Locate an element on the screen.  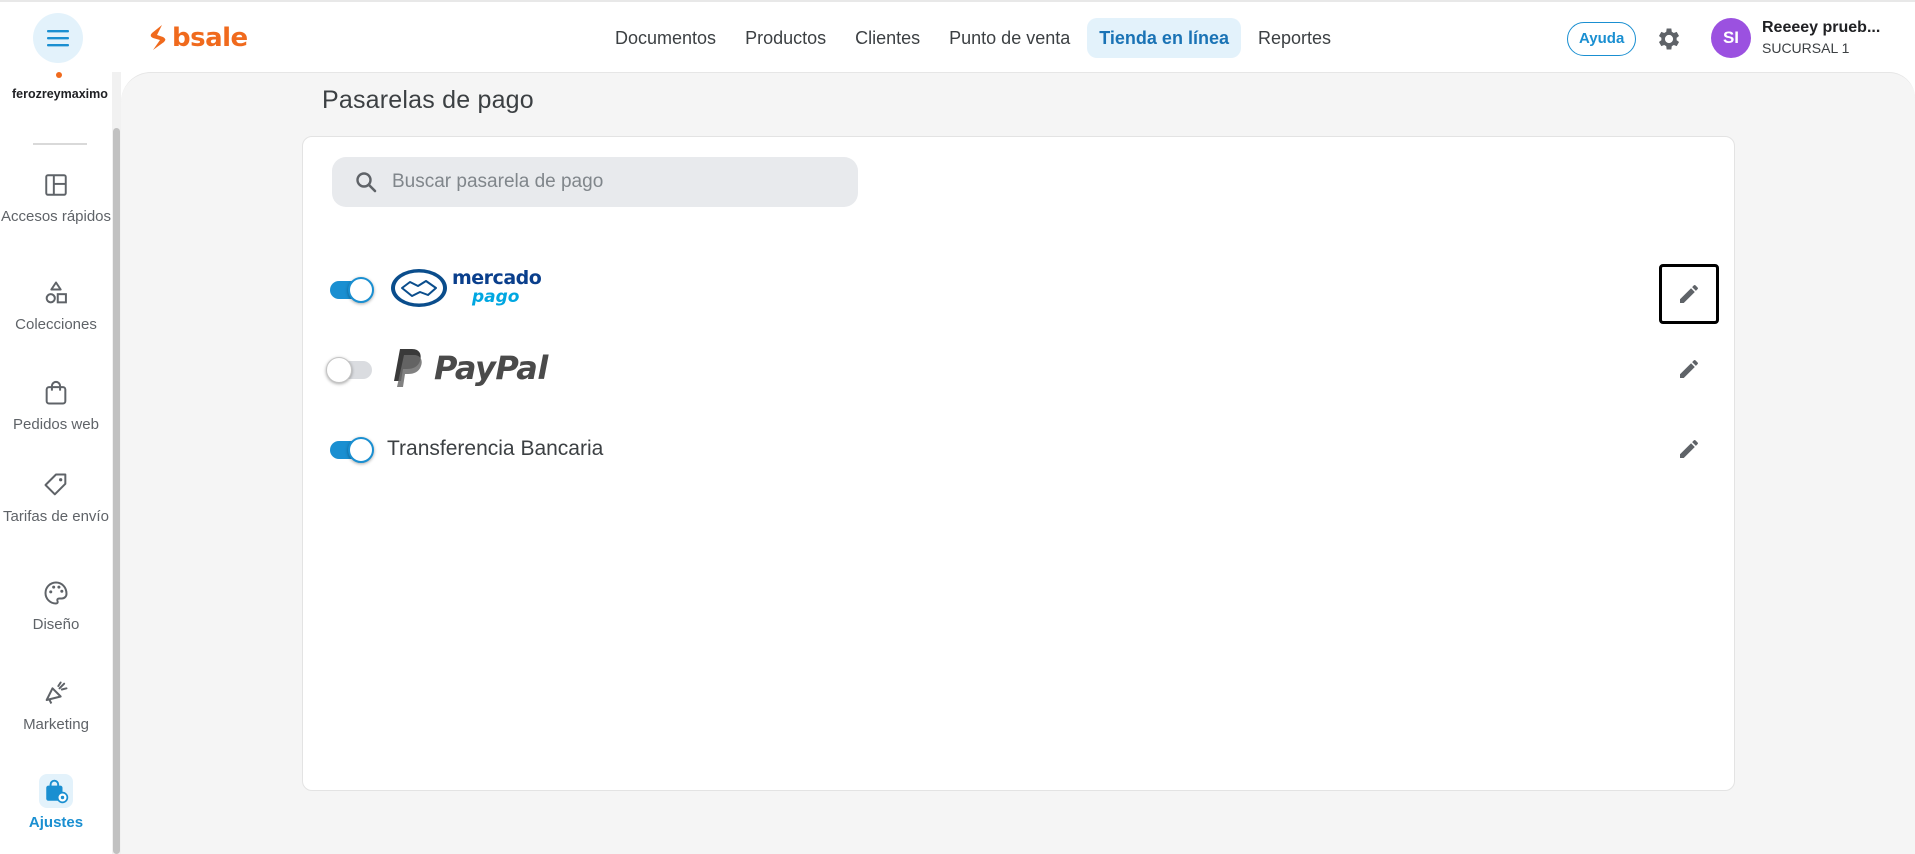
edit-button-mercadopago is located at coordinates (1689, 294).